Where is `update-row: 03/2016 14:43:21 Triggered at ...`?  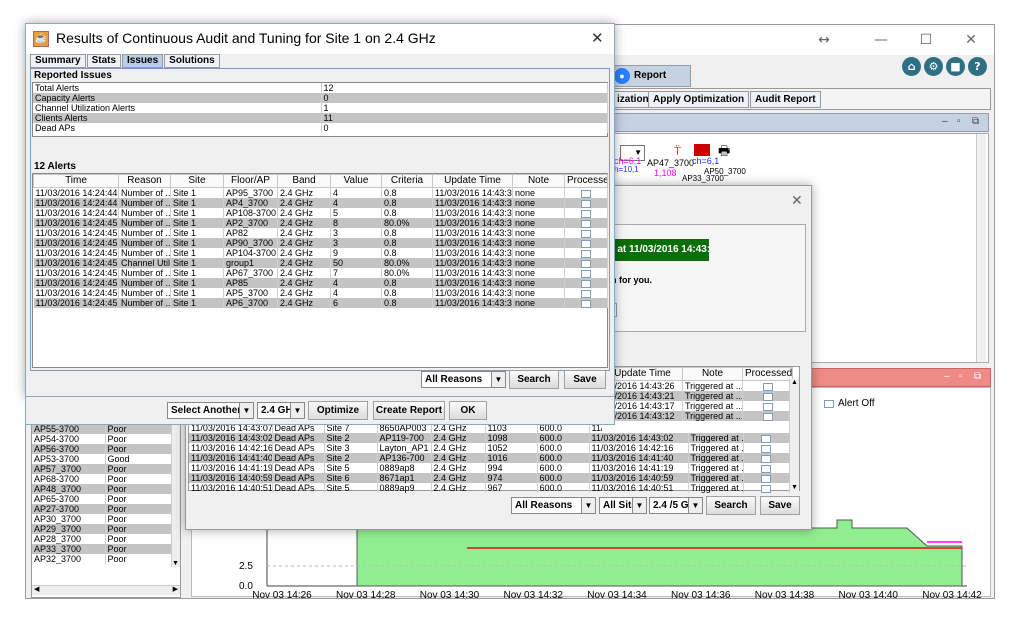 update-row: 03/2016 14:43:21 Triggered at ... is located at coordinates (697, 396).